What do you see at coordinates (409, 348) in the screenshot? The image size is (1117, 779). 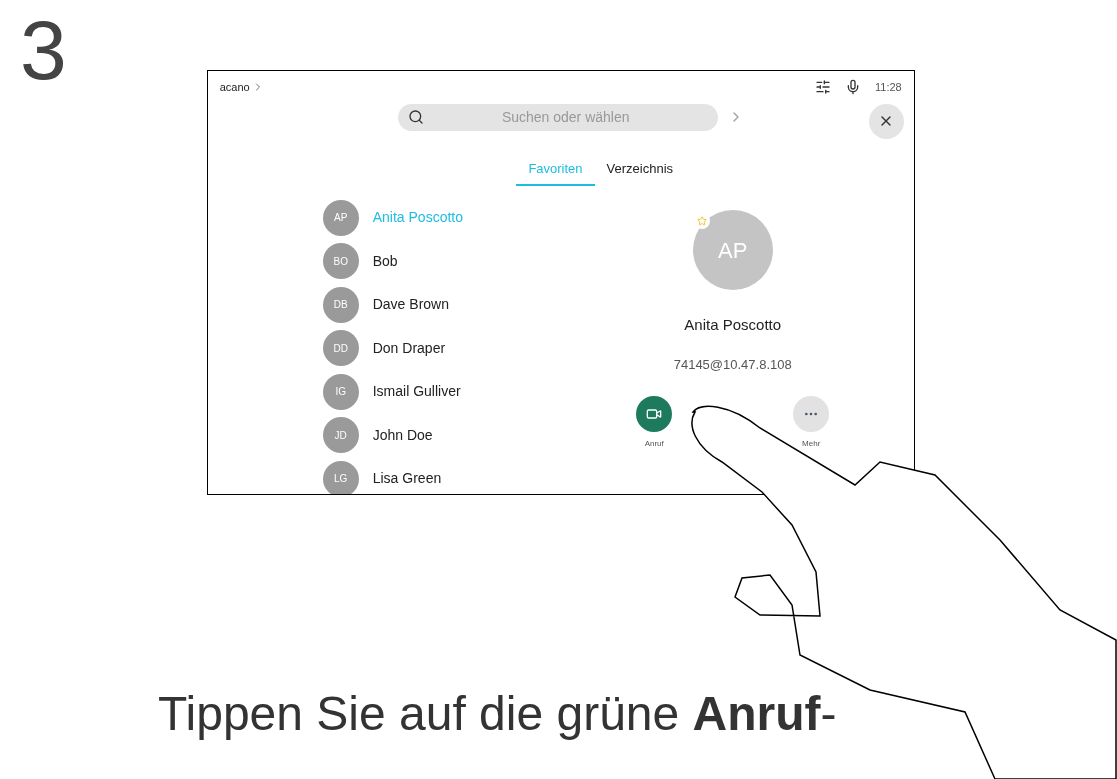 I see `contact-name: Don Draper` at bounding box center [409, 348].